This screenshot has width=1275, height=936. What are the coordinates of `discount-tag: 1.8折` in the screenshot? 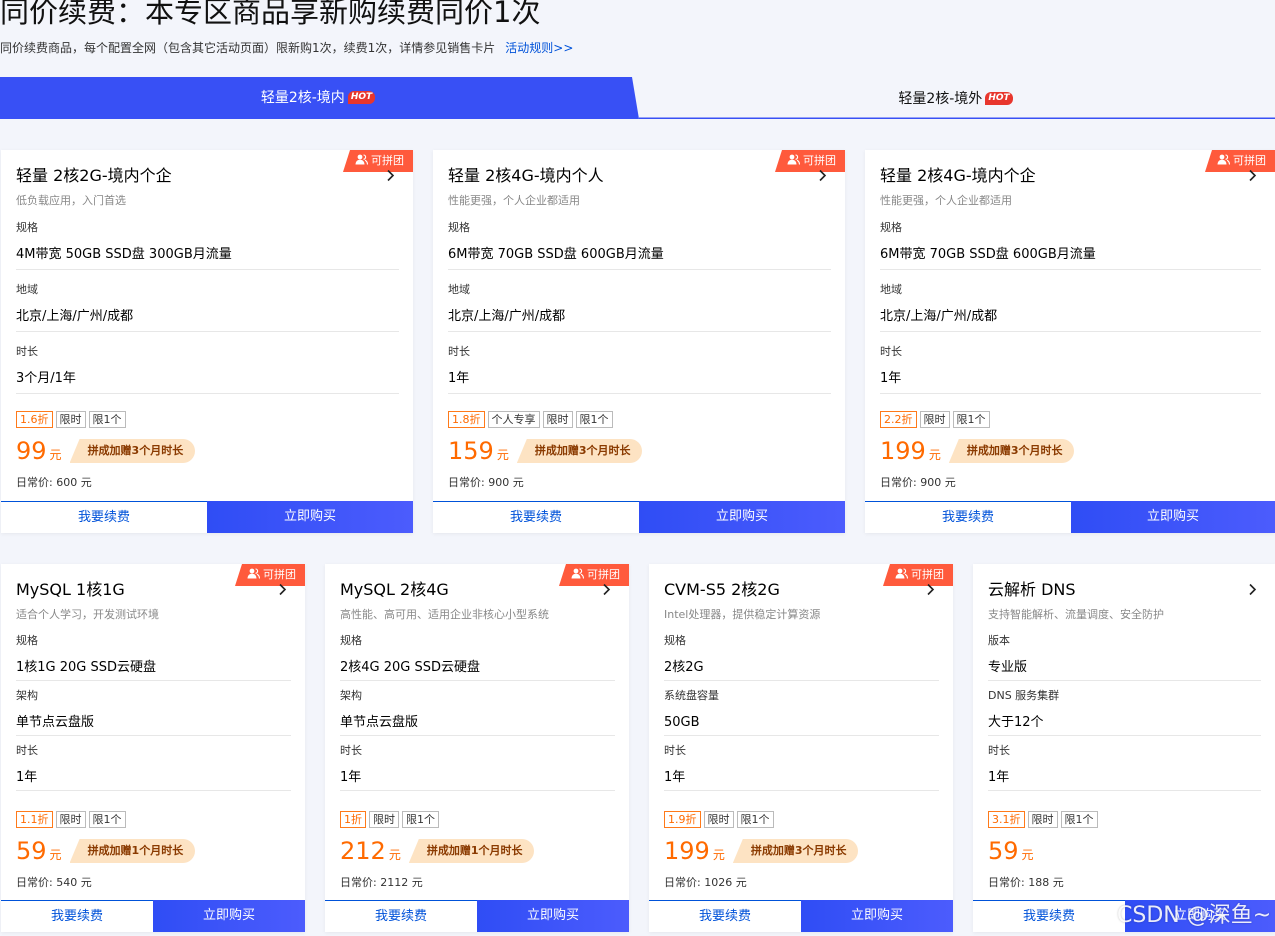 It's located at (466, 419).